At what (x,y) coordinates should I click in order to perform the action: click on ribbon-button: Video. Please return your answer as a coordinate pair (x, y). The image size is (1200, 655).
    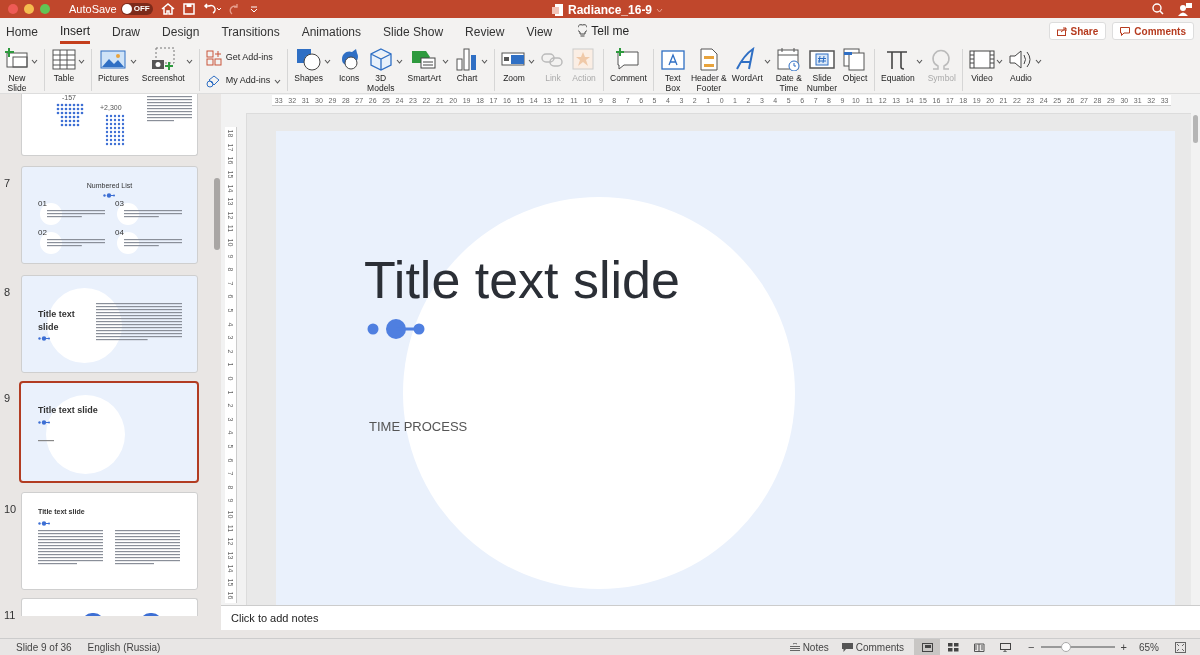
    Looking at the image, I should click on (985, 65).